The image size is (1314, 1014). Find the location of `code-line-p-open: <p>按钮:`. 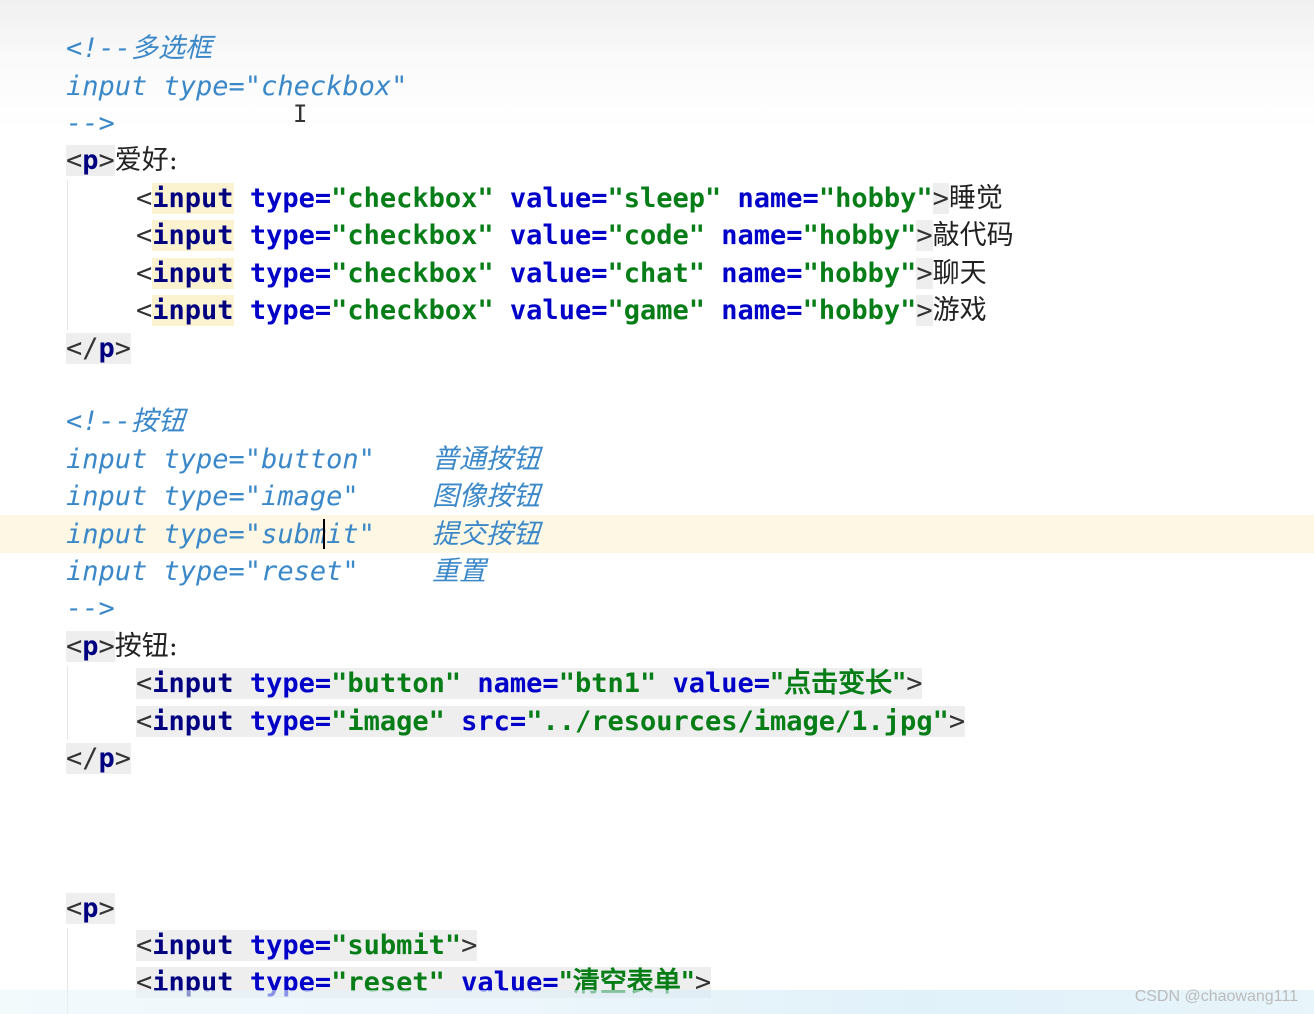

code-line-p-open: <p>按钮: is located at coordinates (122, 646).